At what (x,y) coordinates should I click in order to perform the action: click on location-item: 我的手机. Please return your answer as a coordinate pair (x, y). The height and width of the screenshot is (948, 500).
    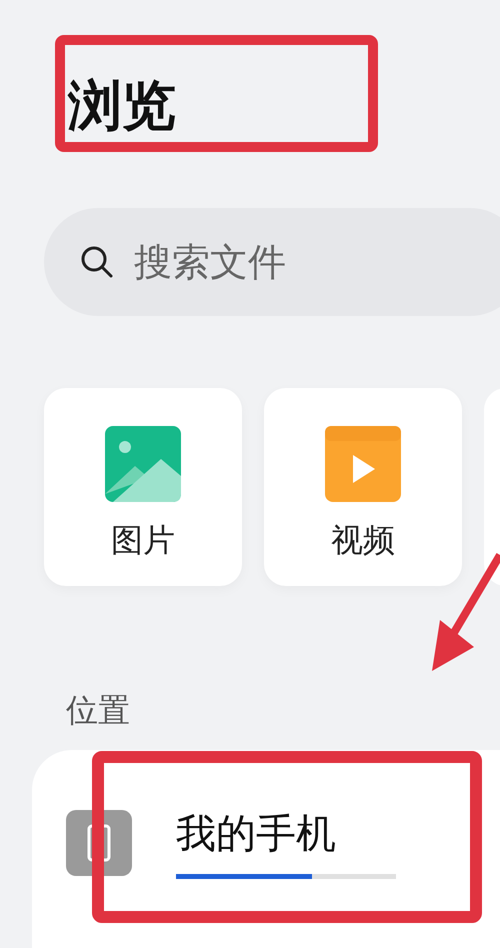
    Looking at the image, I should click on (266, 814).